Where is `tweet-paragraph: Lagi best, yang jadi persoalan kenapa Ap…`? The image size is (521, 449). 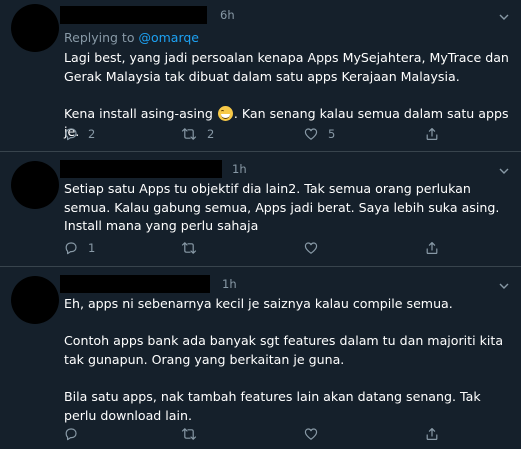 tweet-paragraph: Lagi best, yang jadi persoalan kenapa Ap… is located at coordinates (286, 67).